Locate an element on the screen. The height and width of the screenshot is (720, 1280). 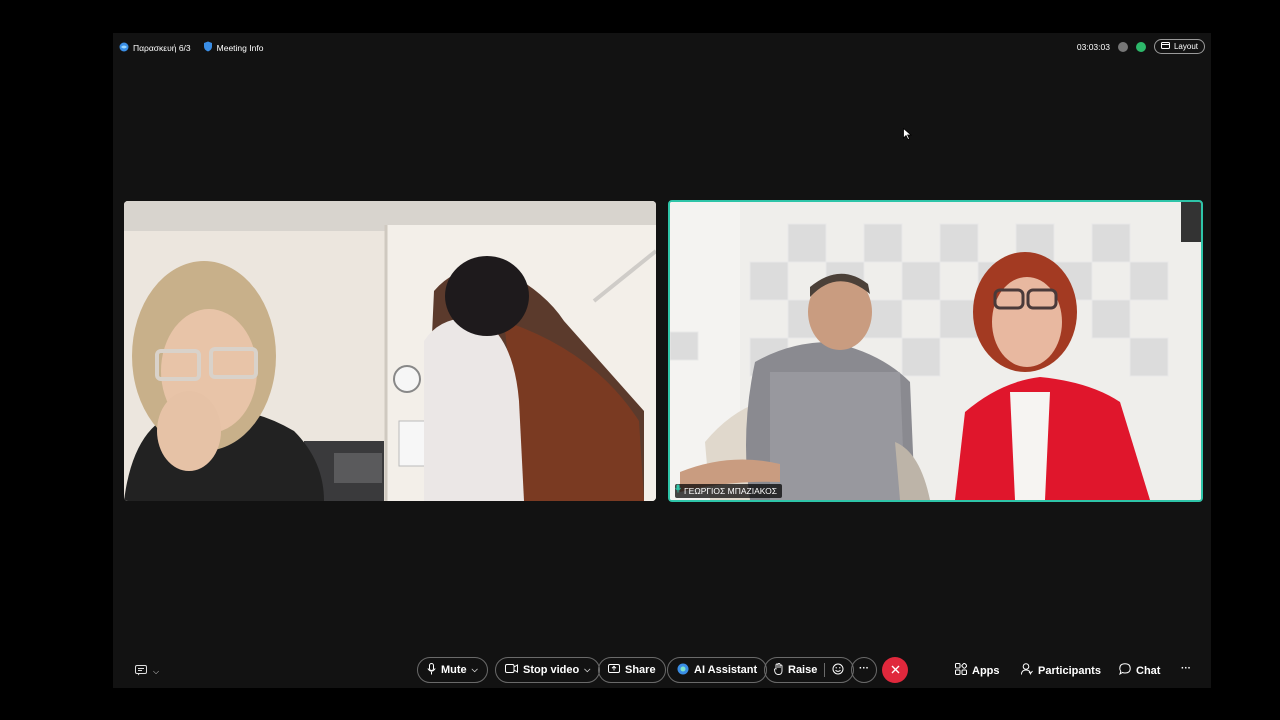
chat-button: Chat is located at coordinates (1139, 670).